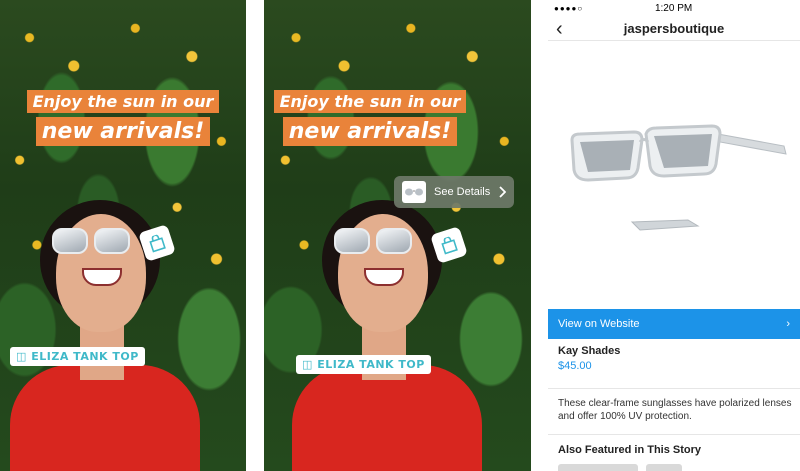 The image size is (800, 471). Describe the element at coordinates (414, 192) in the screenshot. I see `product-thumbnail` at that location.